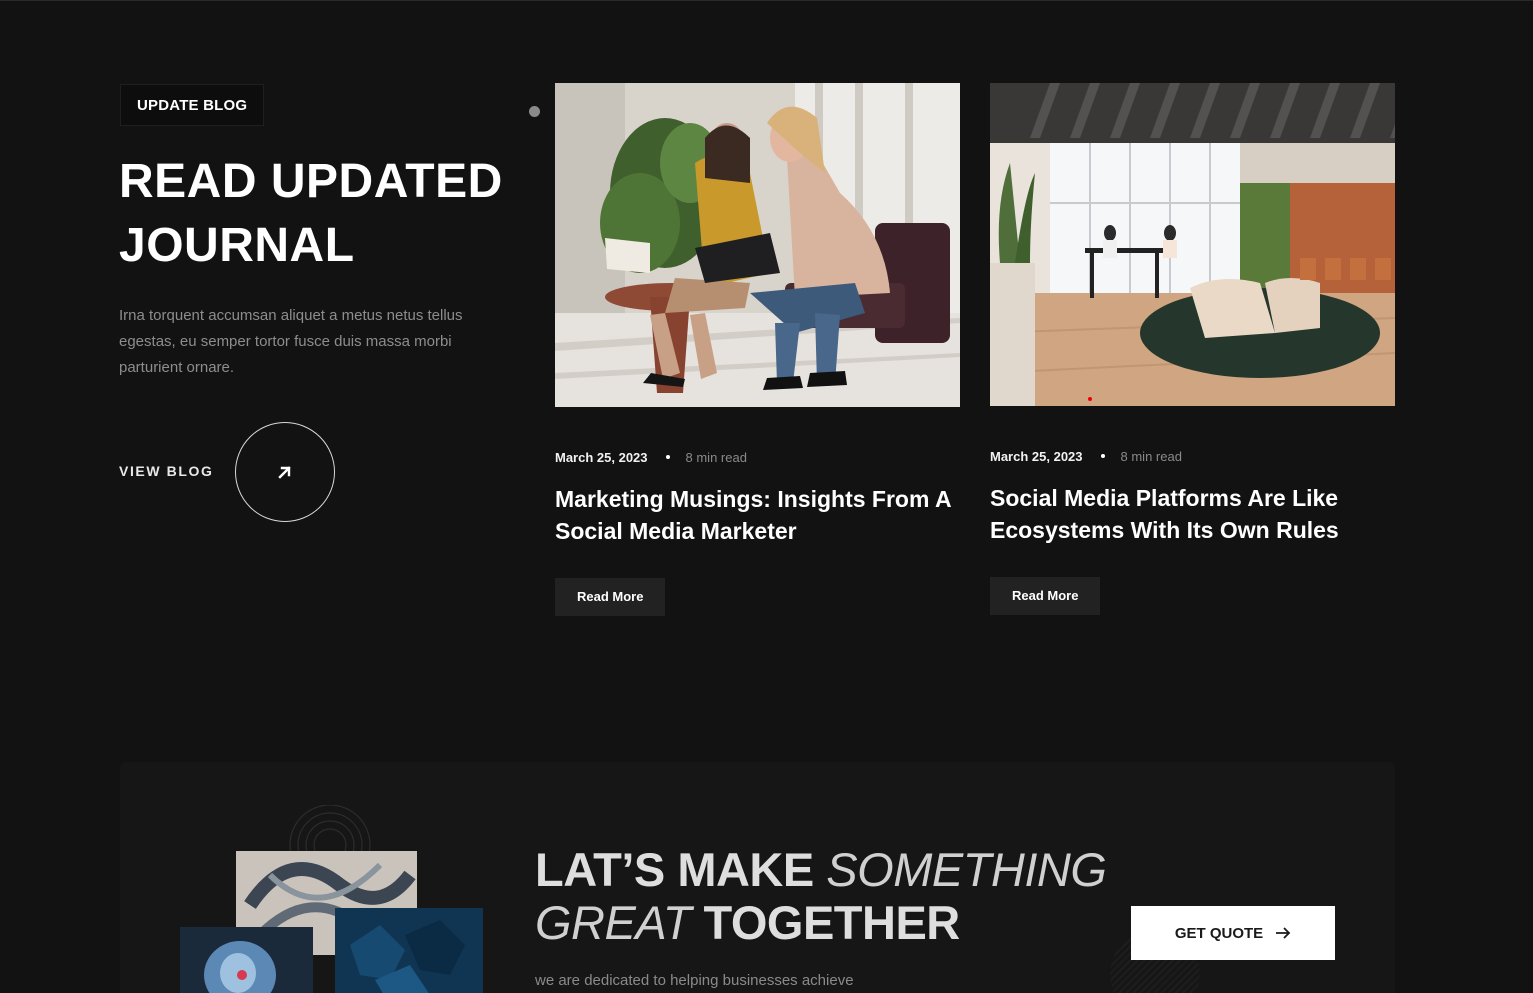 The height and width of the screenshot is (993, 1533). What do you see at coordinates (619, 922) in the screenshot?
I see `cta-title-italic-2: GREAT` at bounding box center [619, 922].